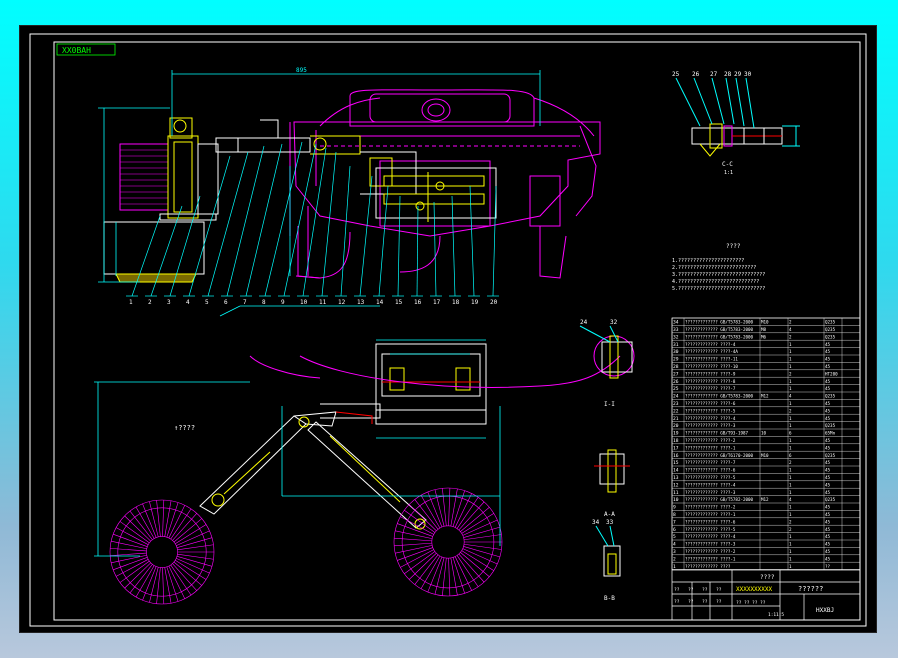 The image size is (898, 658). Describe the element at coordinates (323, 302) in the screenshot. I see `part-number: 11` at that location.